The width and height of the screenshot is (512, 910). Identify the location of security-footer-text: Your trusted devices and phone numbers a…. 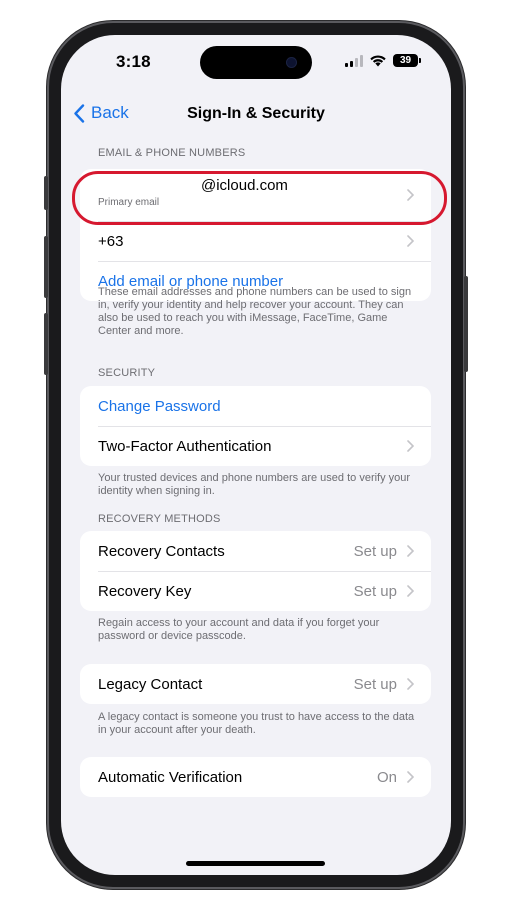
(254, 484).